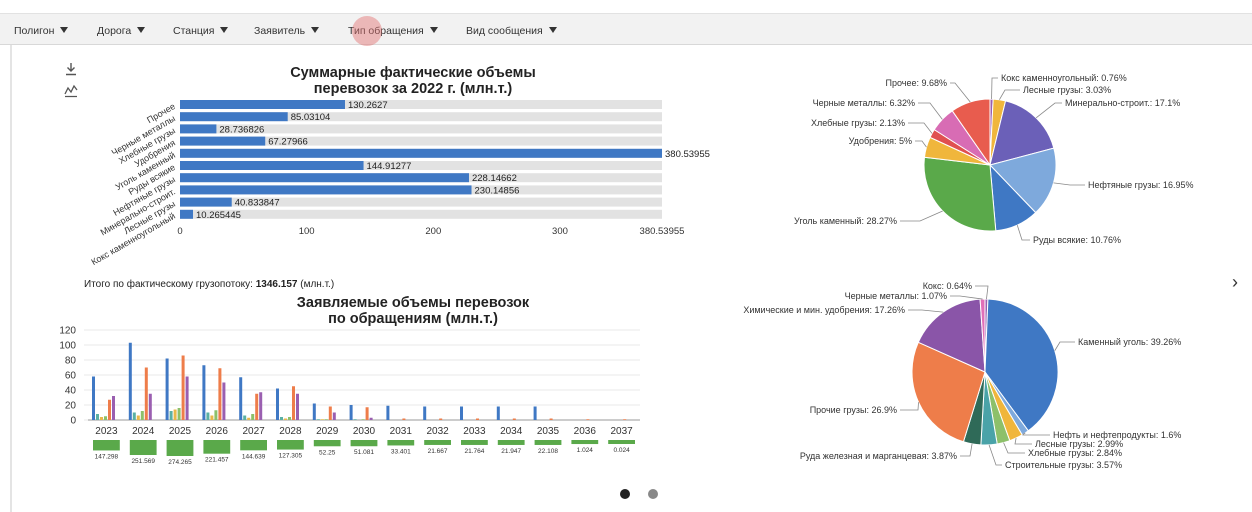  I want to click on bar-value-label: 40.833847, so click(257, 203).